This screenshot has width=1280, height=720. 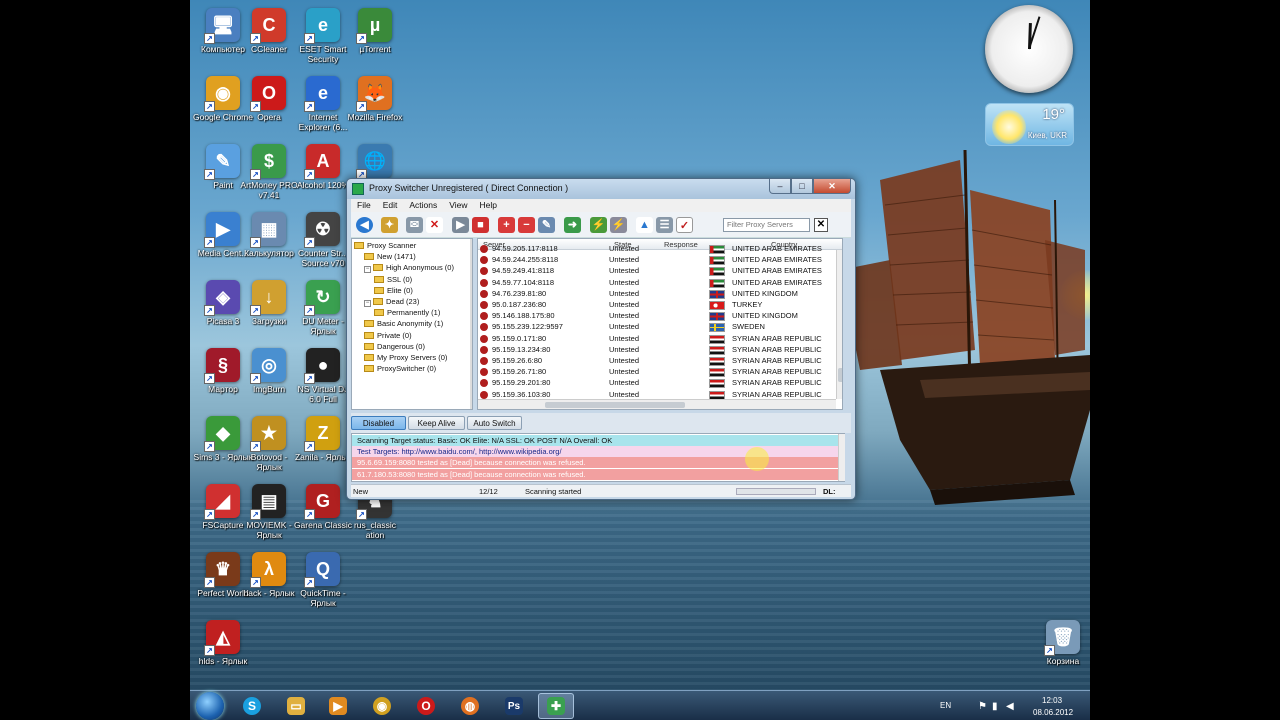 What do you see at coordinates (423, 205) in the screenshot?
I see `menu-actions: Actions` at bounding box center [423, 205].